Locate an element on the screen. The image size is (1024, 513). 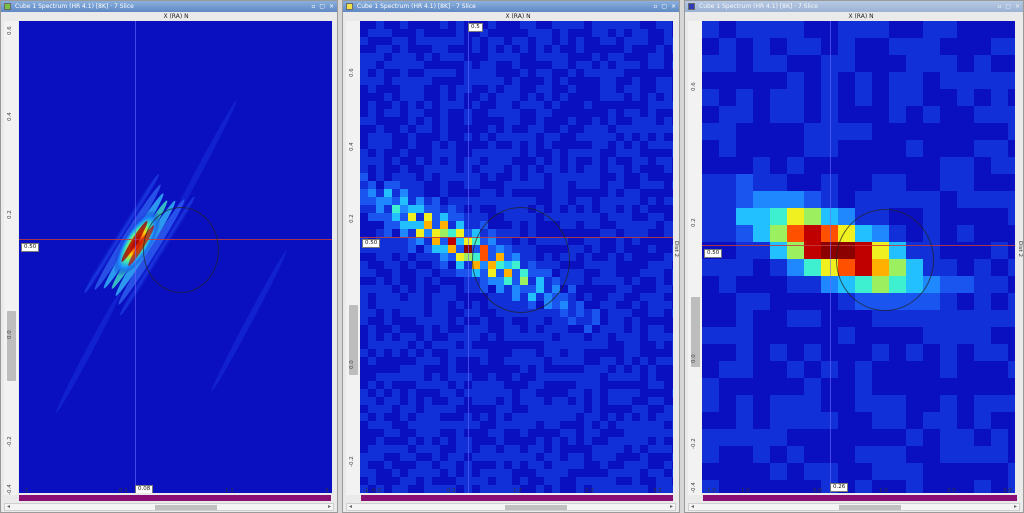
bottom-axis-bar is located at coordinates (517, 498).